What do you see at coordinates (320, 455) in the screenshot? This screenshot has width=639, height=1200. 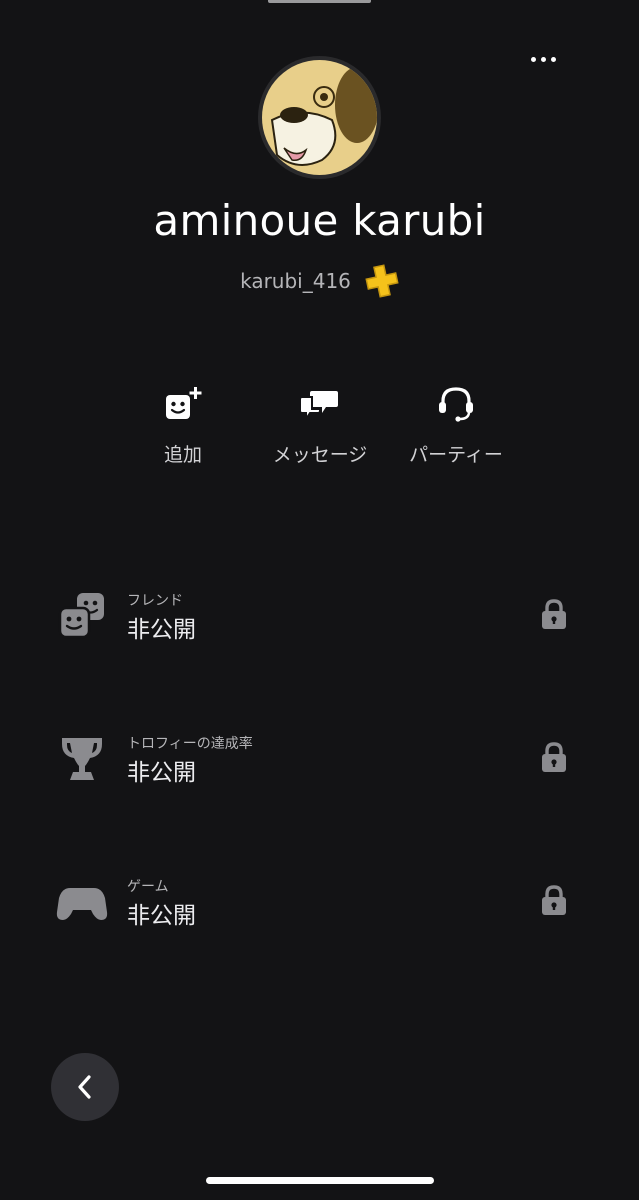 I see `action-label: メッセージ` at bounding box center [320, 455].